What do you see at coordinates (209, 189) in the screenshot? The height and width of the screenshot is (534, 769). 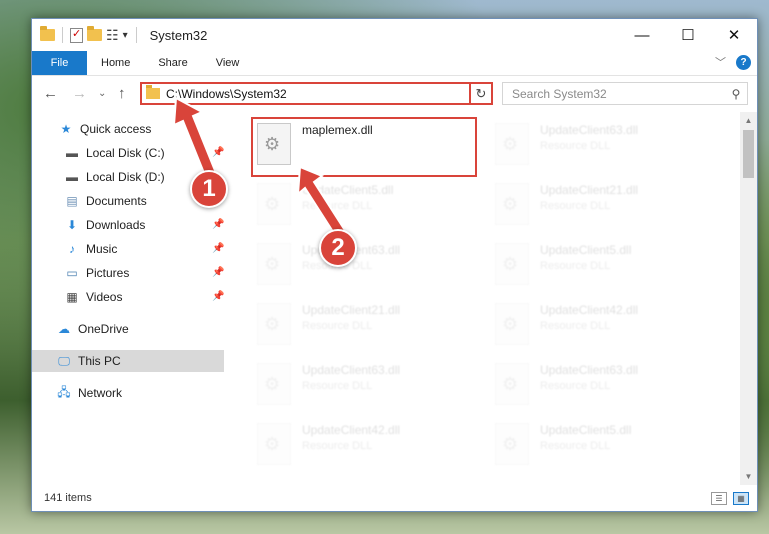 I see `step-1-badge: 1` at bounding box center [209, 189].